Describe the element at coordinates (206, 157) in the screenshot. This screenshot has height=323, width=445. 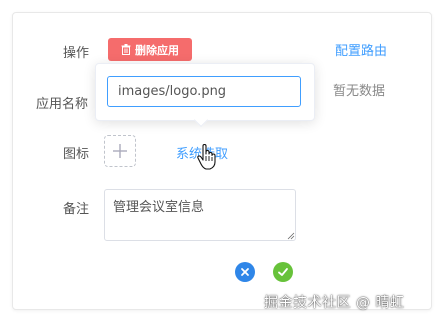
I see `hand-cursor-icon` at that location.